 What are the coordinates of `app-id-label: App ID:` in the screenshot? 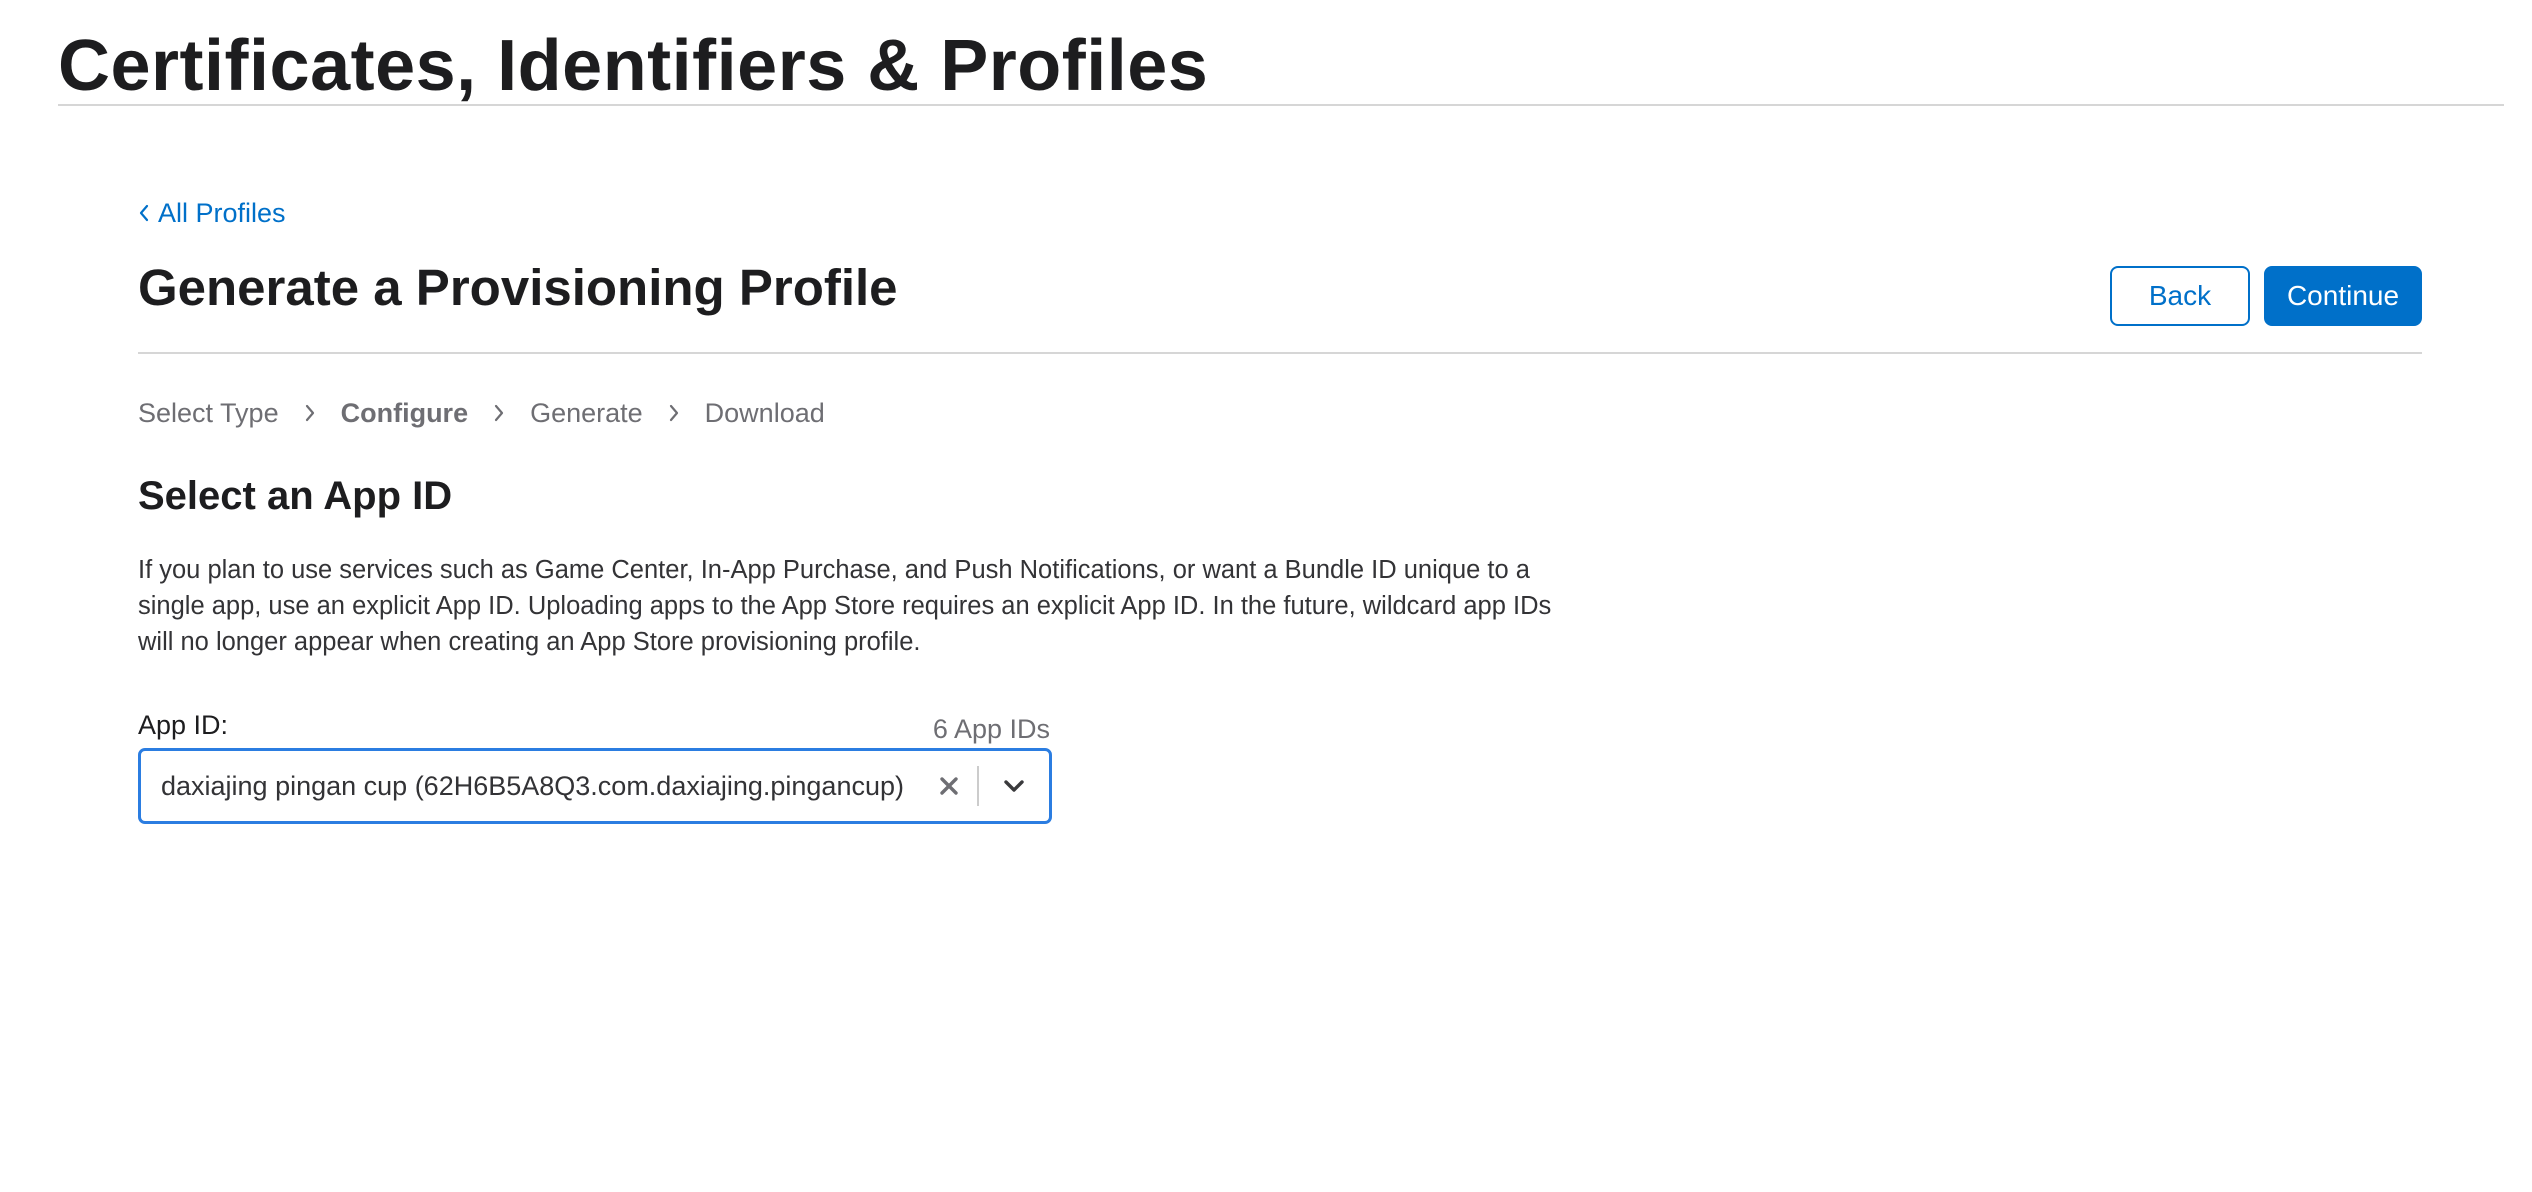 It's located at (183, 725).